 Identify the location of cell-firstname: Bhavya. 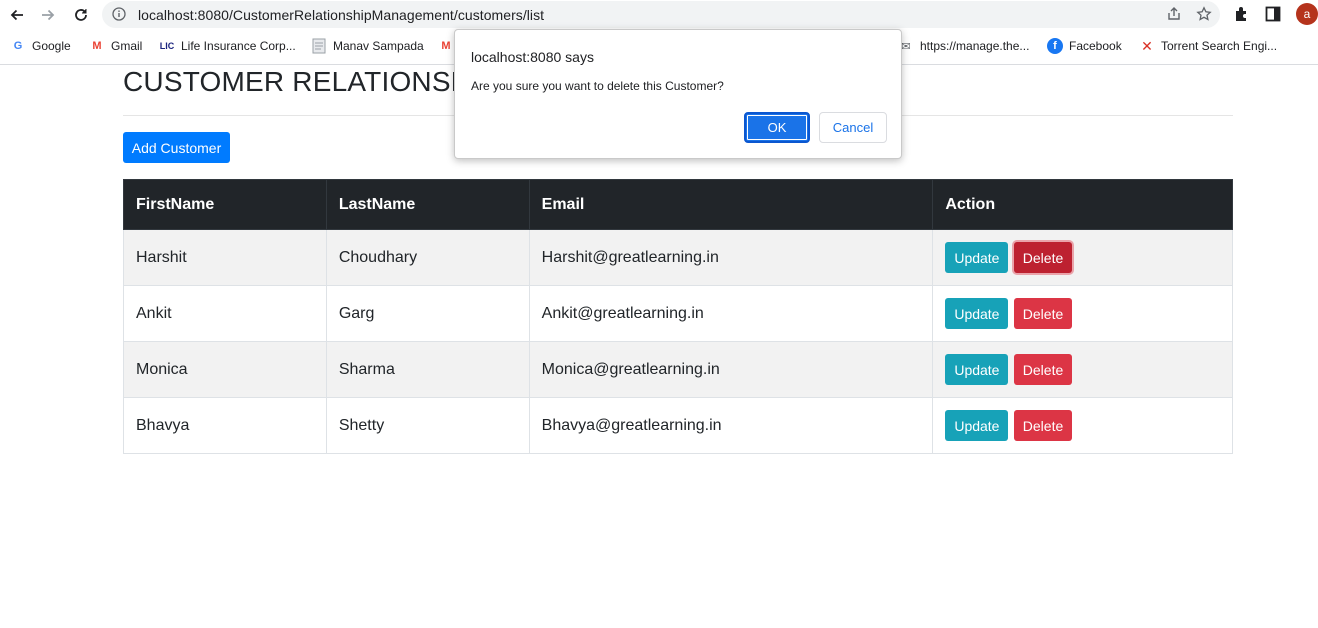
(225, 425).